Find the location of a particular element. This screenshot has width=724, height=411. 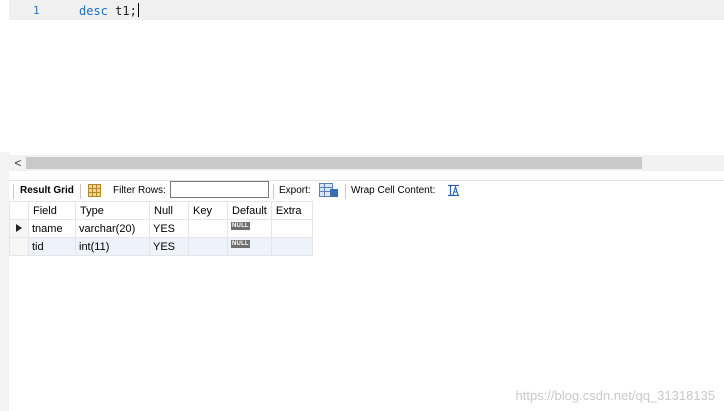

cell-field: tname is located at coordinates (52, 228).